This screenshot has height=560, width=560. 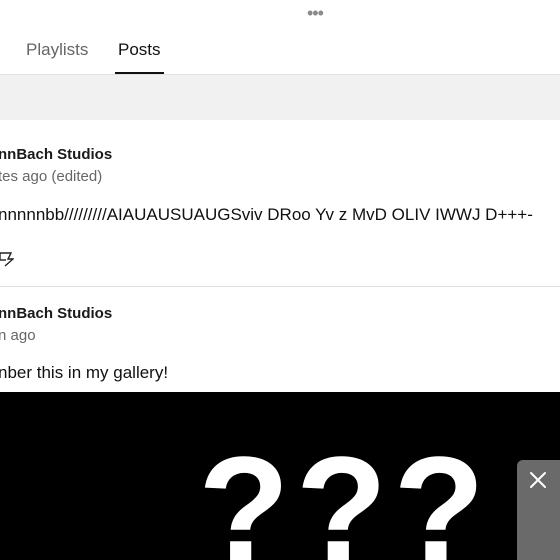 I want to click on post-text: nber this in my gallery!, so click(x=84, y=372).